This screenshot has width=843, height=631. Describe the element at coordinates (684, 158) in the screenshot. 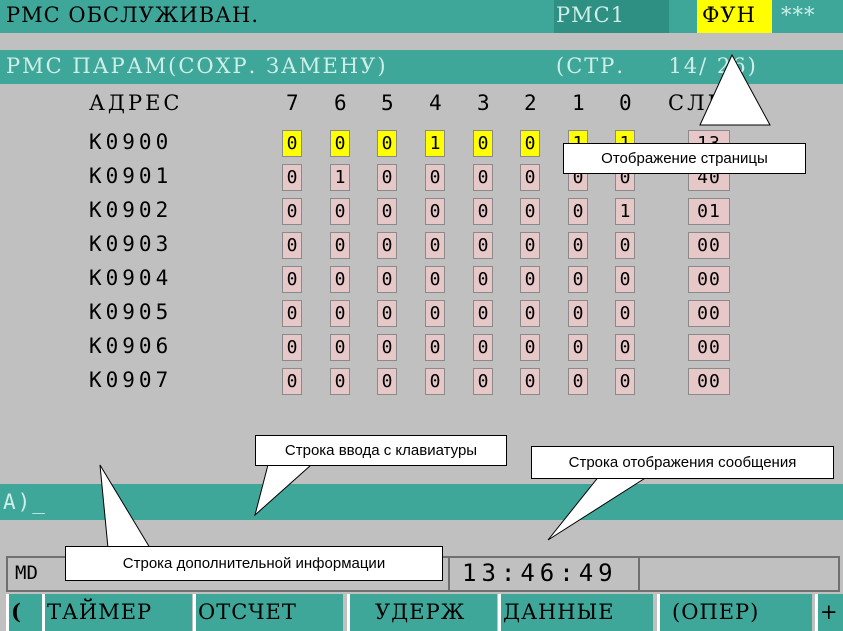

I see `page-display-callout: Отображение страницы` at that location.